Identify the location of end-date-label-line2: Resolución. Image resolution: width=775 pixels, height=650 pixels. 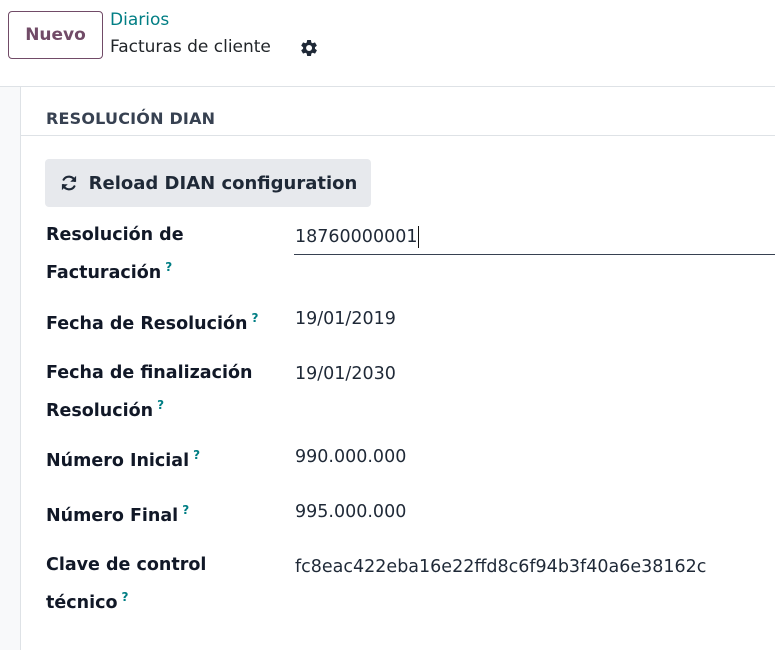
(100, 410).